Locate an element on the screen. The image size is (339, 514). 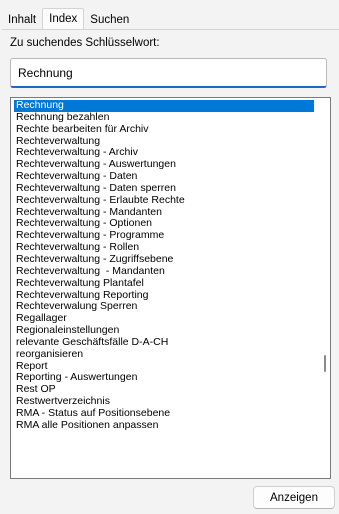
list-item: reorganisieren is located at coordinates (164, 354).